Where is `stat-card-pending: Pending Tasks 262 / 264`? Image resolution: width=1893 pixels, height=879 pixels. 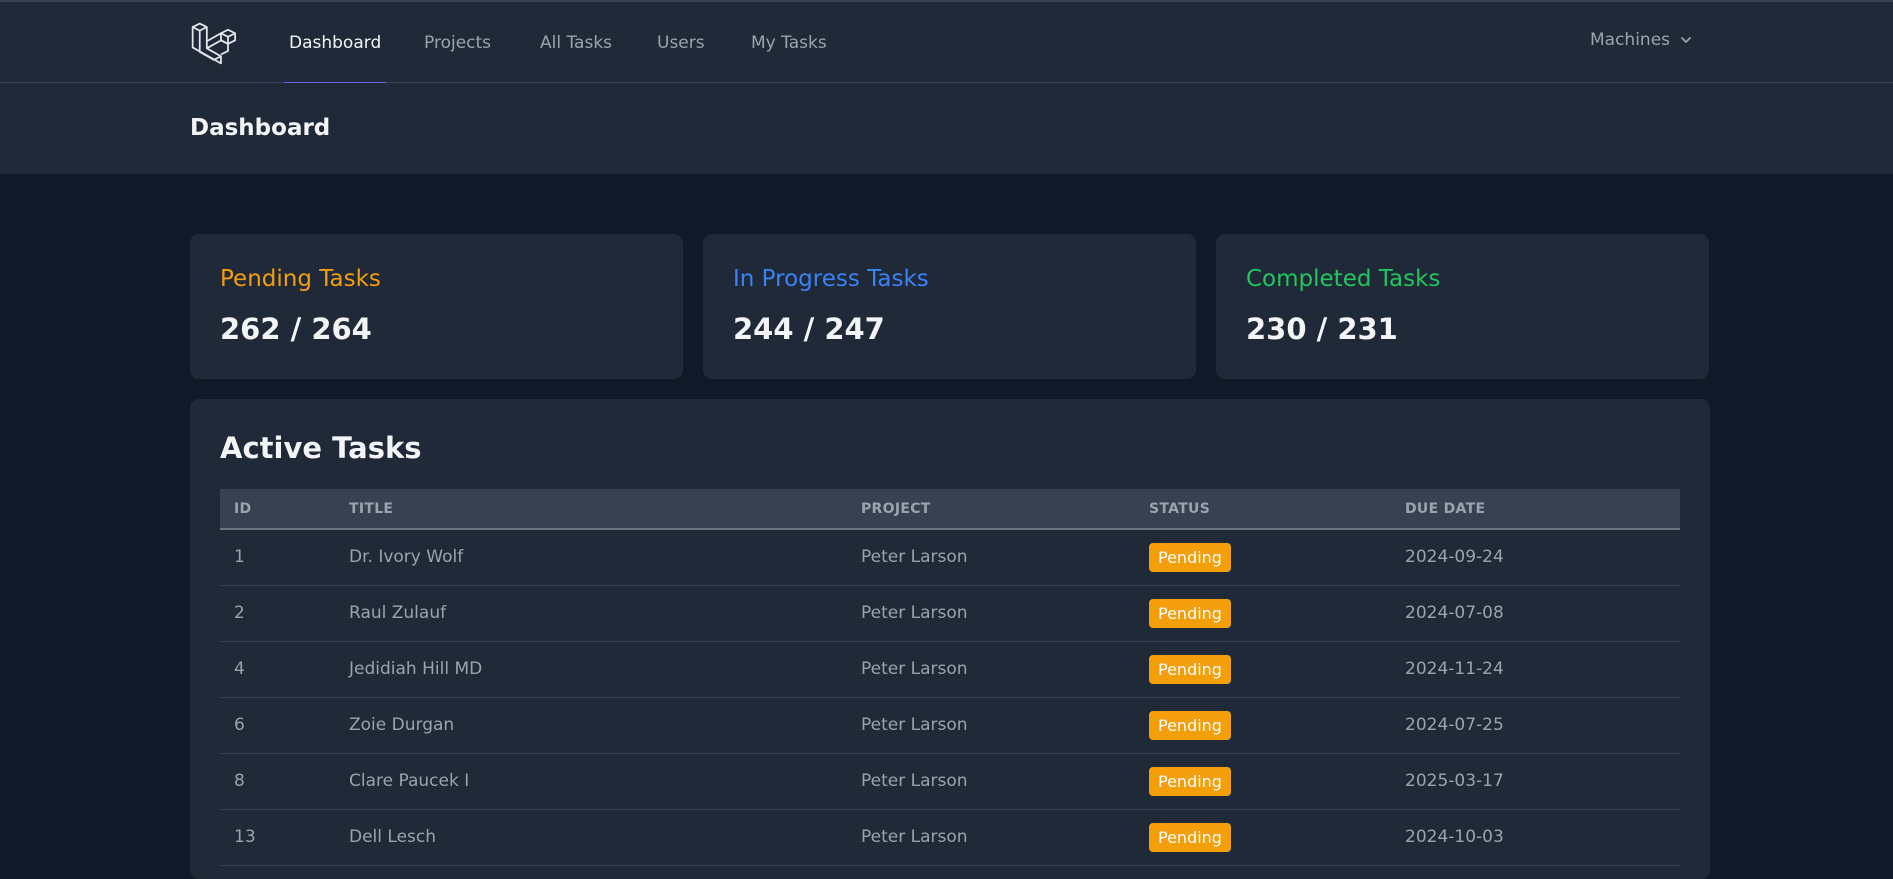 stat-card-pending: Pending Tasks 262 / 264 is located at coordinates (436, 306).